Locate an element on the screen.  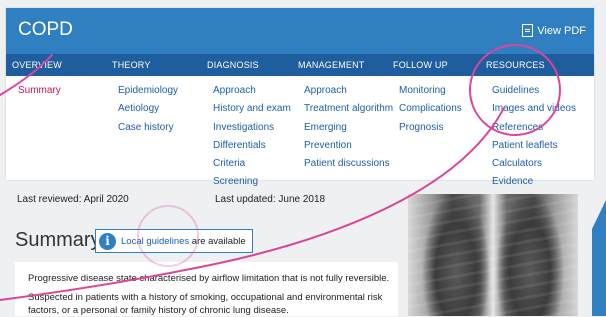
nav-heading-diagnosis: DIAGNOSIS is located at coordinates (233, 65).